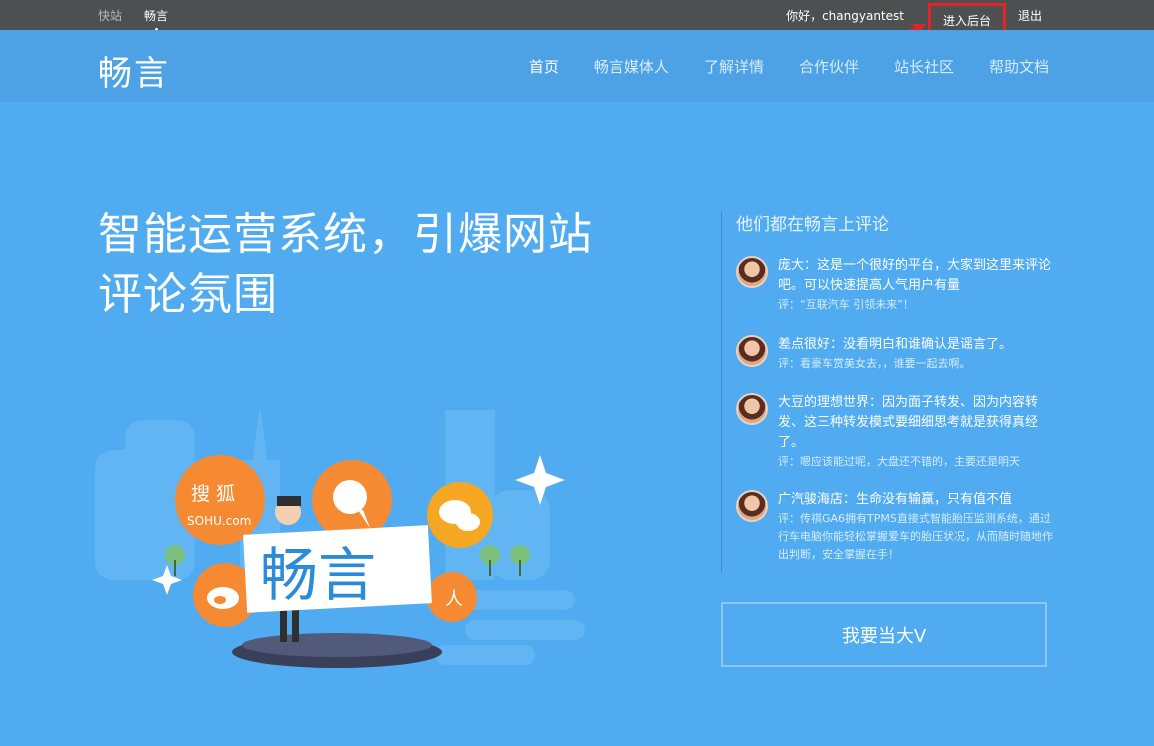 Image resolution: width=1154 pixels, height=746 pixels. Describe the element at coordinates (1019, 66) in the screenshot. I see `nav-help: 帮助文档` at that location.